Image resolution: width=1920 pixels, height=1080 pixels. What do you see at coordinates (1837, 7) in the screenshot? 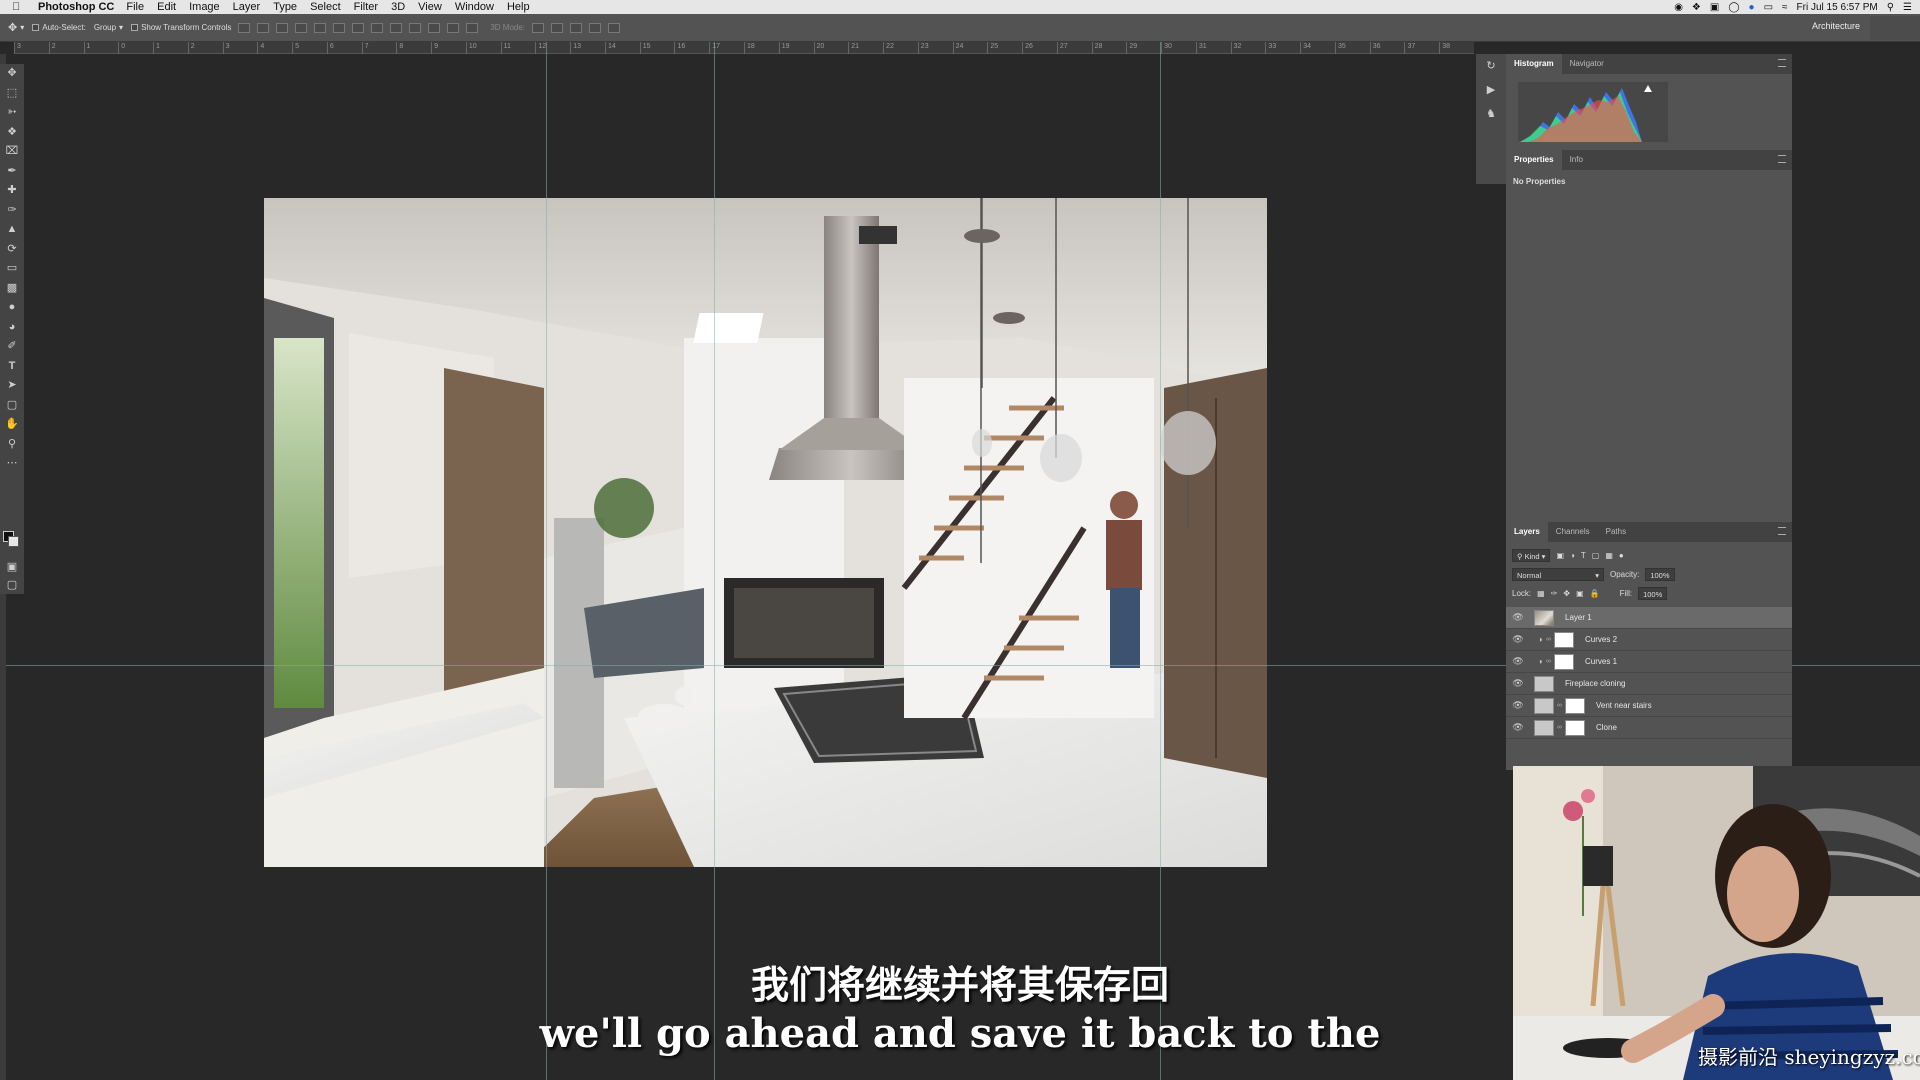
I see `clock: Fri Jul 15 6:57 PM` at bounding box center [1837, 7].